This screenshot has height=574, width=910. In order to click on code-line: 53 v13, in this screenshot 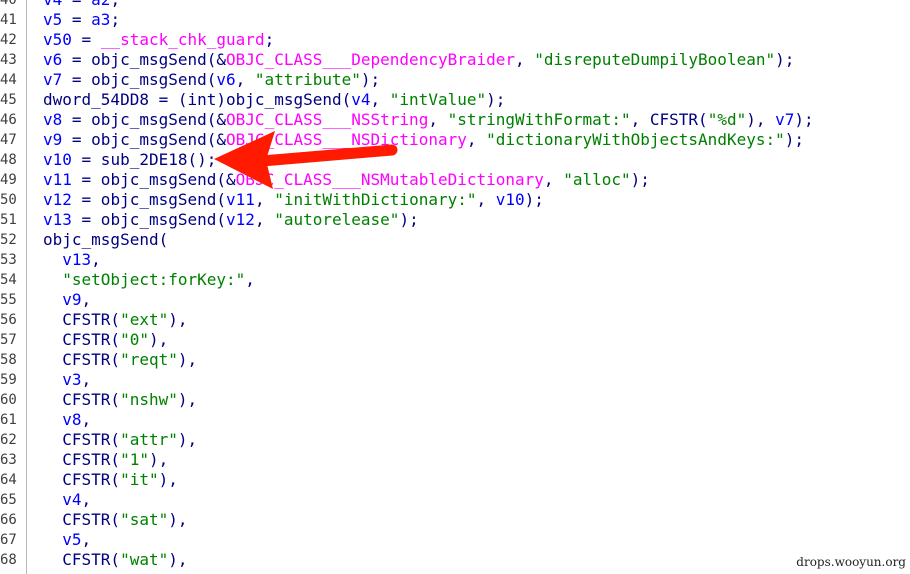, I will do `click(455, 260)`.